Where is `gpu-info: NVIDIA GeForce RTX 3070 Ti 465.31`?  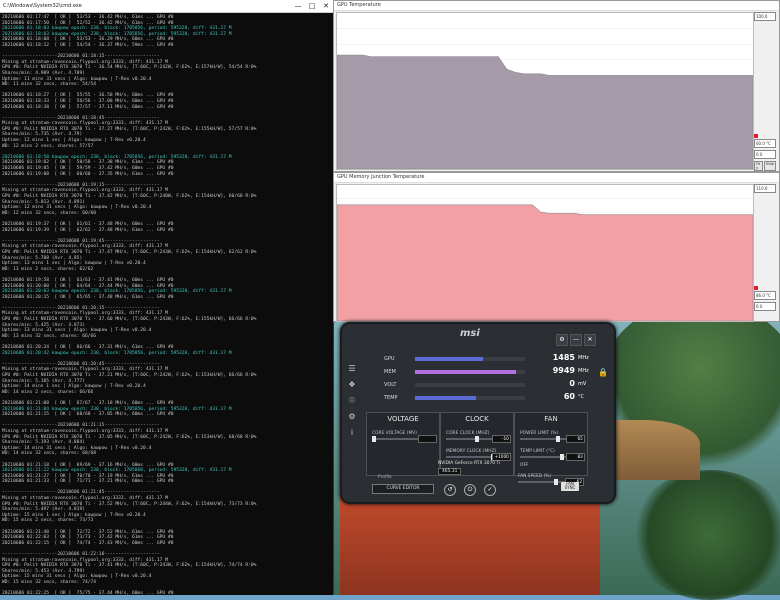 gpu-info: NVIDIA GeForce RTX 3070 Ti 465.31 is located at coordinates (469, 468).